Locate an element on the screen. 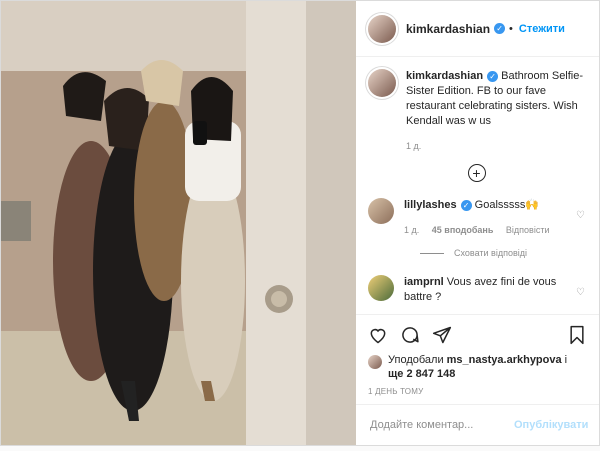  comment-meta: 1 д. 45 вподобань Відповісти is located at coordinates (487, 230).